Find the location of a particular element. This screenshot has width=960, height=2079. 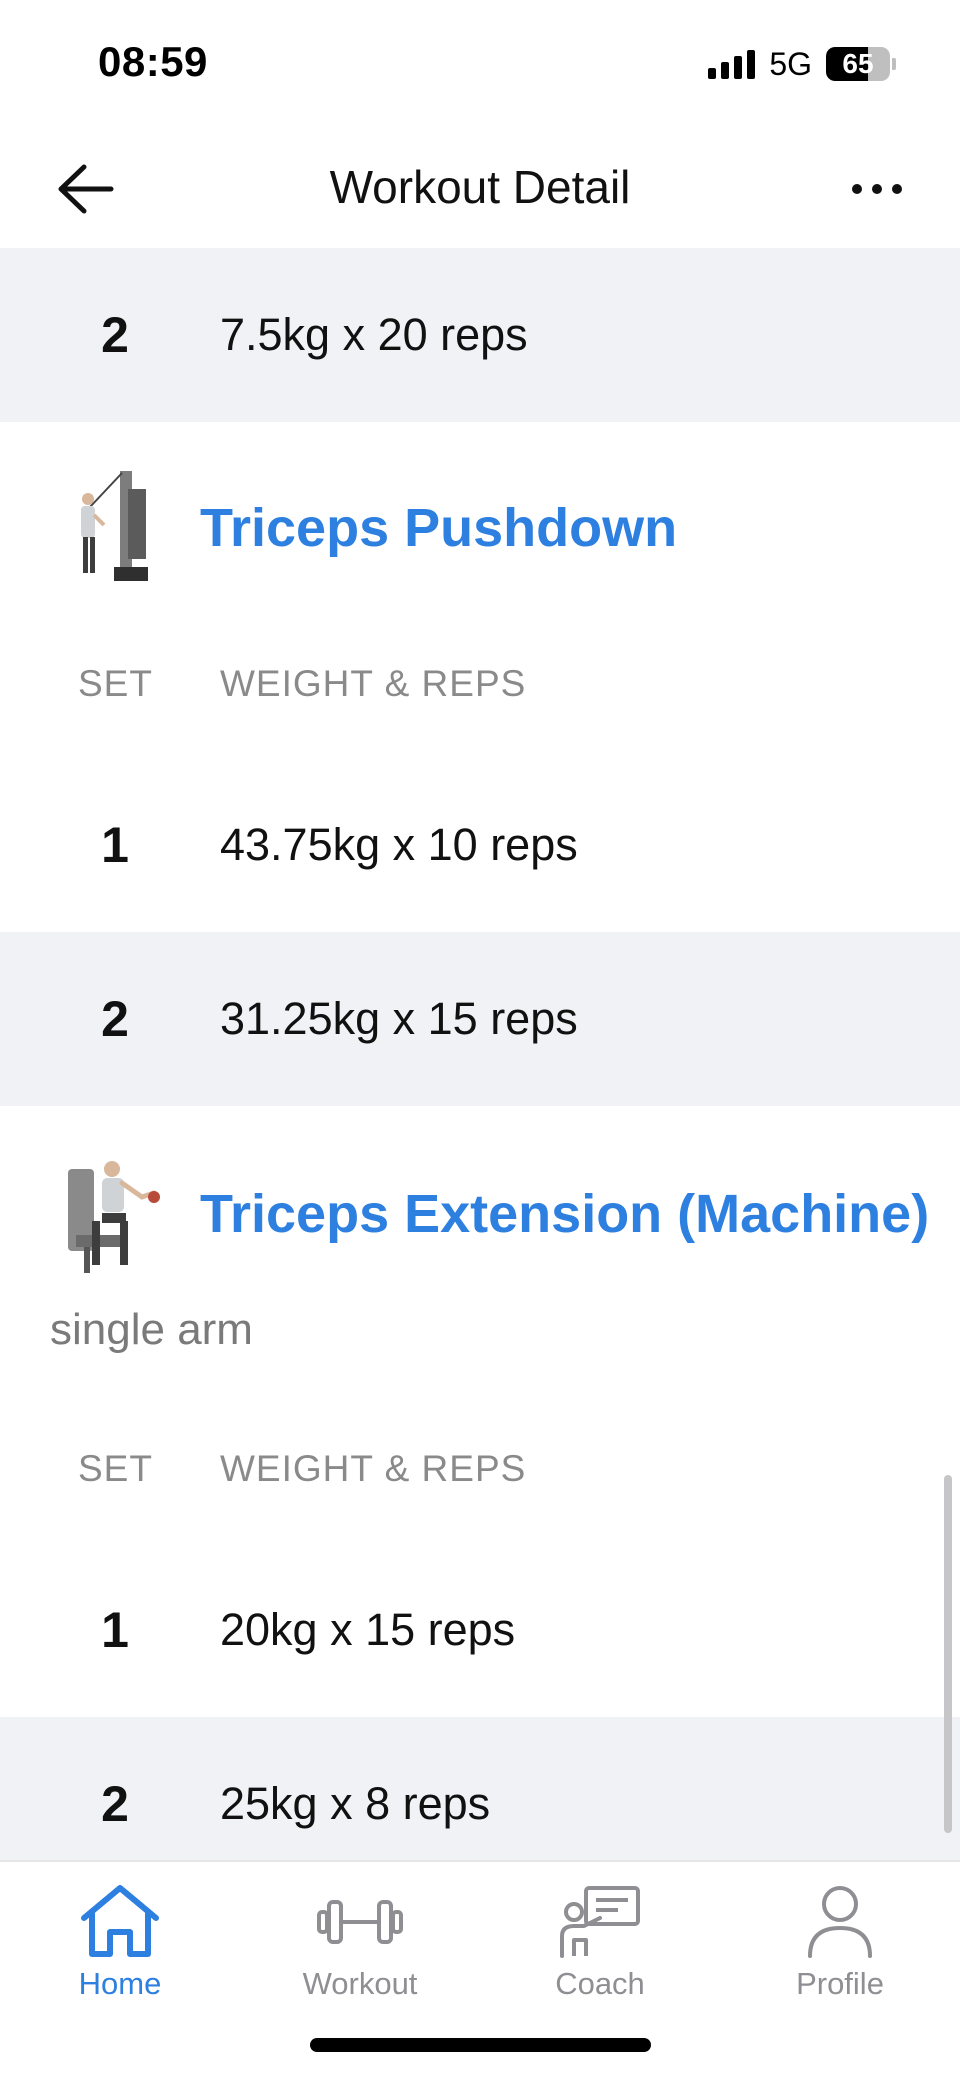

set-row: 1 20kg x 15 reps is located at coordinates (480, 1630).